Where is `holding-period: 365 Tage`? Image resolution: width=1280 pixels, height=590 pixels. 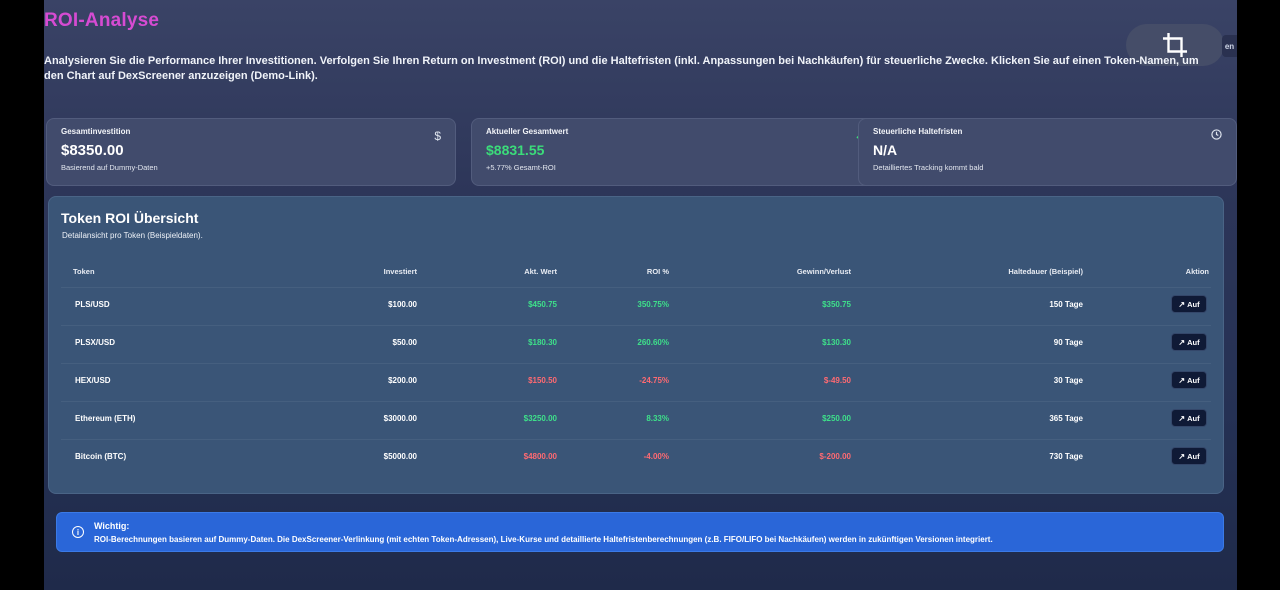
holding-period: 365 Tage is located at coordinates (1066, 418).